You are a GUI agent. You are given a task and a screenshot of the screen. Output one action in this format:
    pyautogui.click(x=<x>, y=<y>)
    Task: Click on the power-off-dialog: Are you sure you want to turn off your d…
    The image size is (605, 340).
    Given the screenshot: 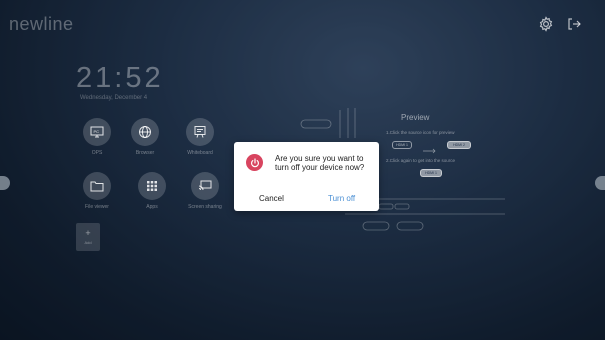 What is the action you would take?
    pyautogui.click(x=306, y=176)
    